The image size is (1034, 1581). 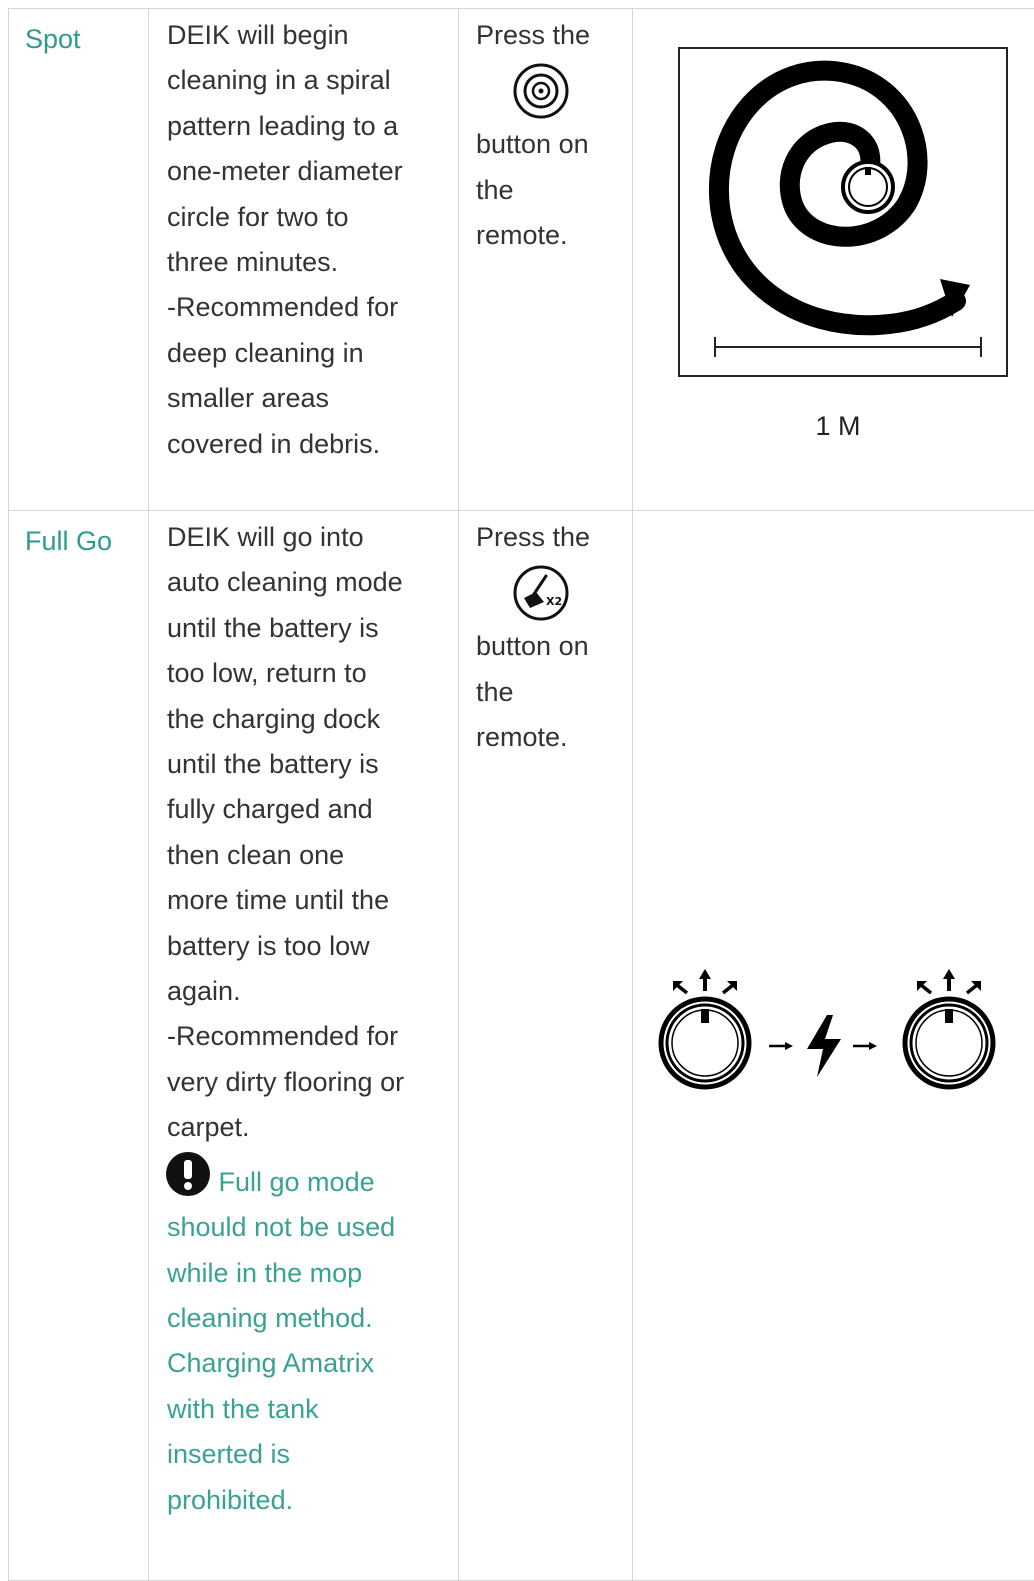 I want to click on spot-instruction: Press the button on the remote., so click(x=545, y=134).